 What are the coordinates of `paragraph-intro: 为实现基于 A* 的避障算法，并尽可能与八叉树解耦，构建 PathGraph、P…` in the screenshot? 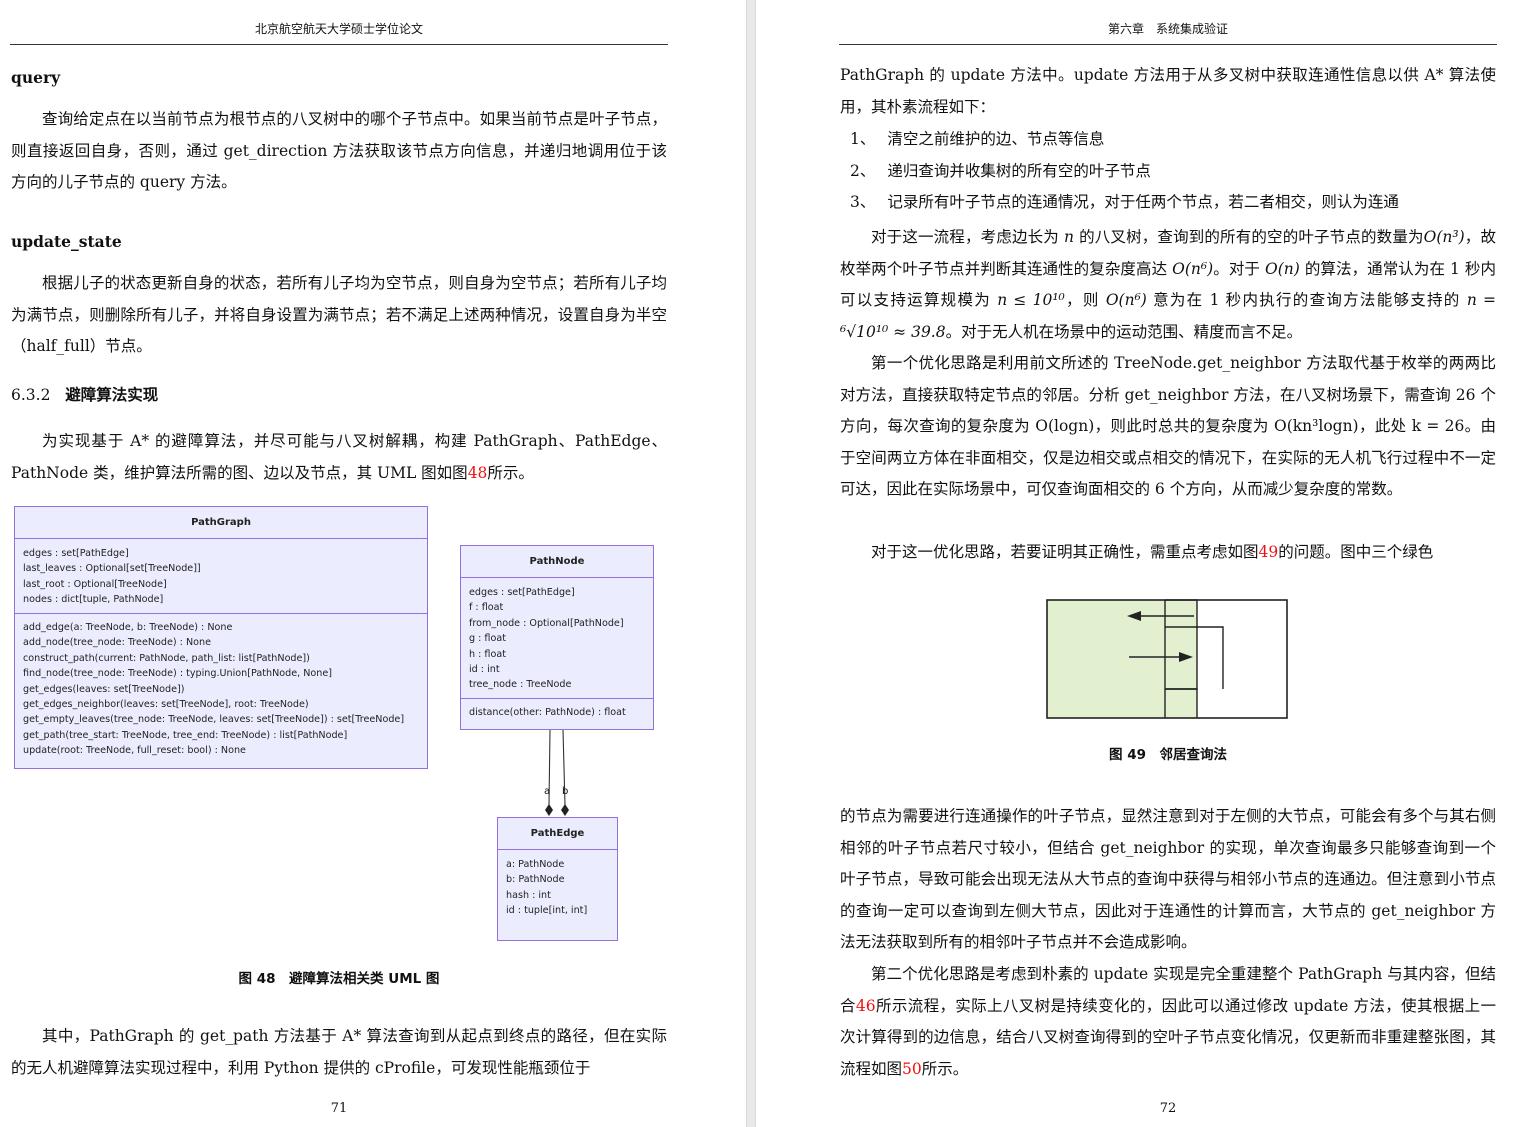 It's located at (339, 457).